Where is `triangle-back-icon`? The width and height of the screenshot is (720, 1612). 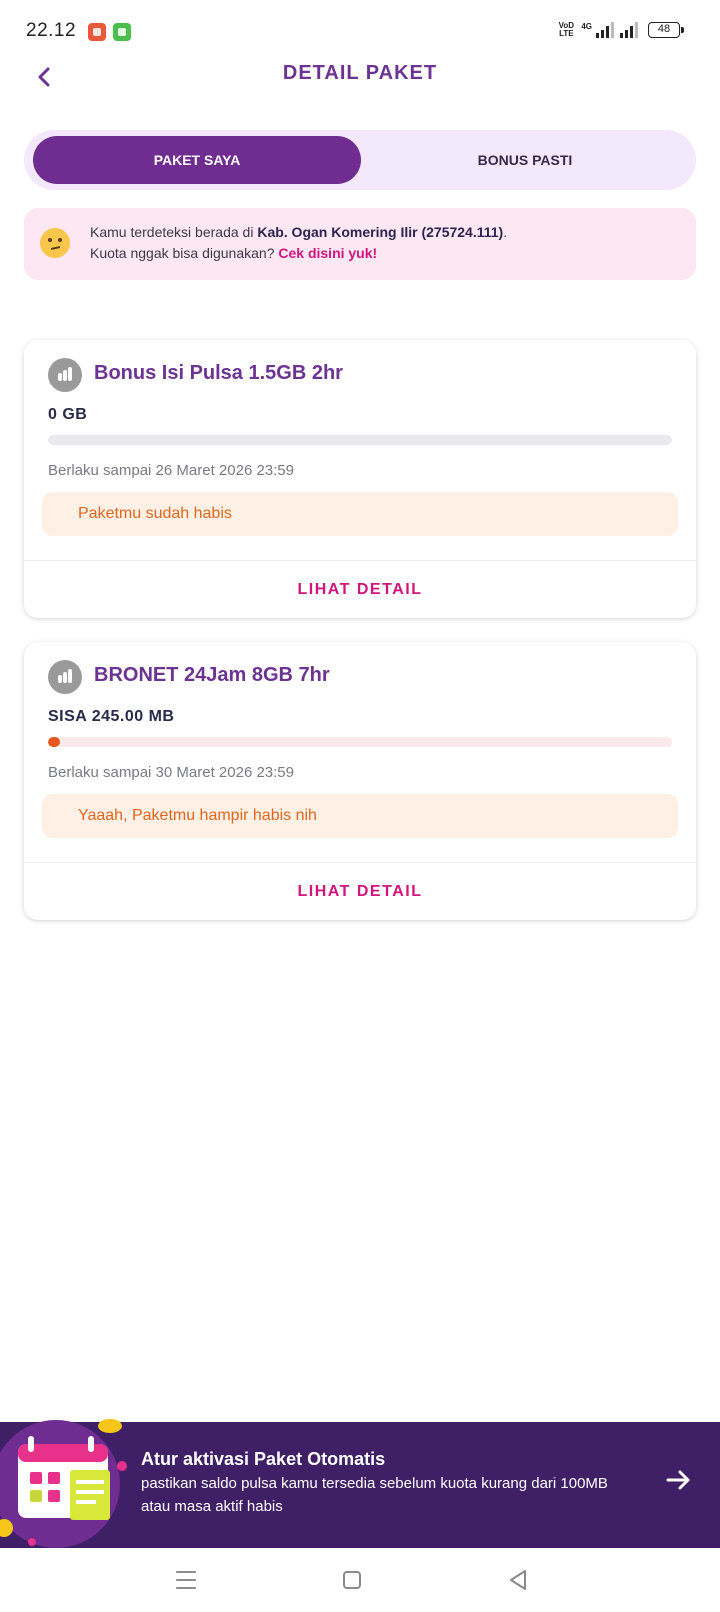 triangle-back-icon is located at coordinates (518, 1580).